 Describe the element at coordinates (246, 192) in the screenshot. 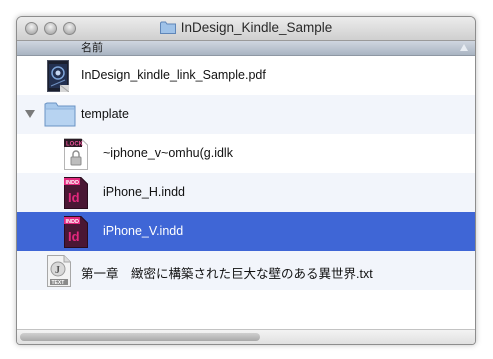

I see `list-item-indd-h: INDD Id iPhone_H.indd` at that location.